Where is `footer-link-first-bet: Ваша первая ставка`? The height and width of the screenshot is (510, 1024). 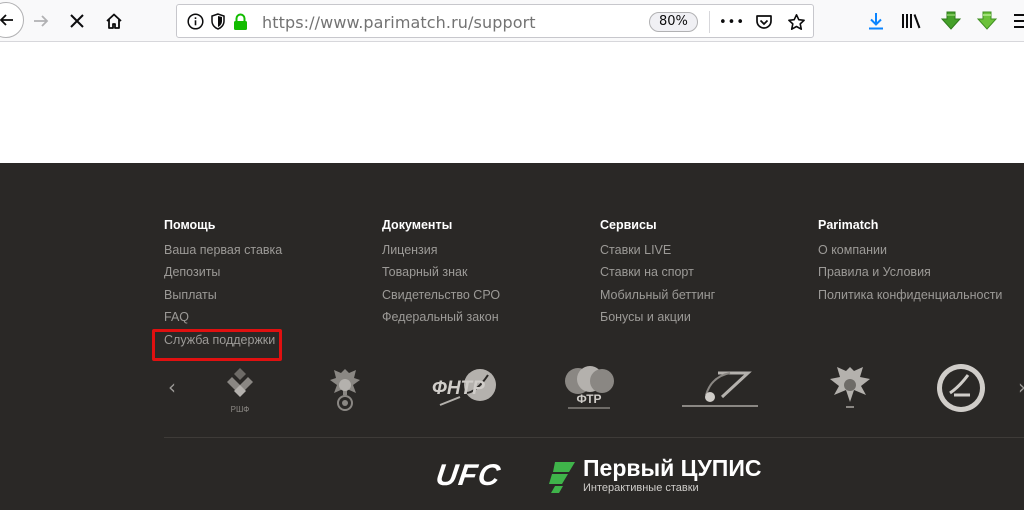
footer-link-first-bet: Ваша первая ставка is located at coordinates (223, 250).